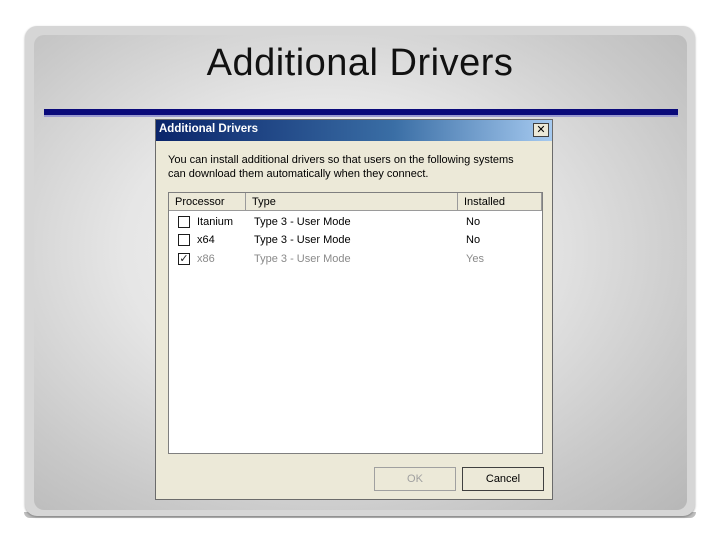 This screenshot has height=540, width=720. What do you see at coordinates (206, 240) in the screenshot?
I see `processor-cell: x64` at bounding box center [206, 240].